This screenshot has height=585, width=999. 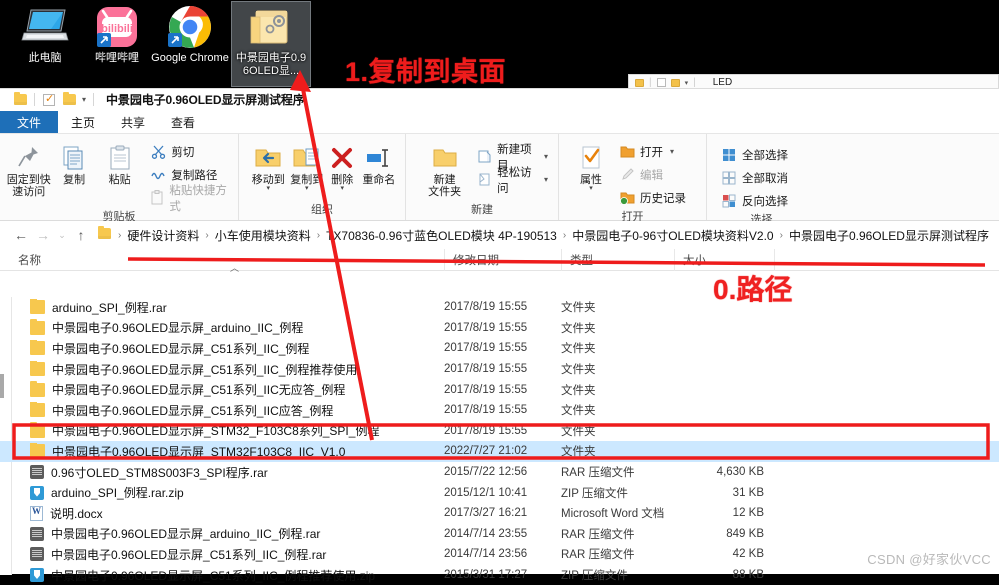 What do you see at coordinates (484, 180) in the screenshot?
I see `easy-access-icon` at bounding box center [484, 180].